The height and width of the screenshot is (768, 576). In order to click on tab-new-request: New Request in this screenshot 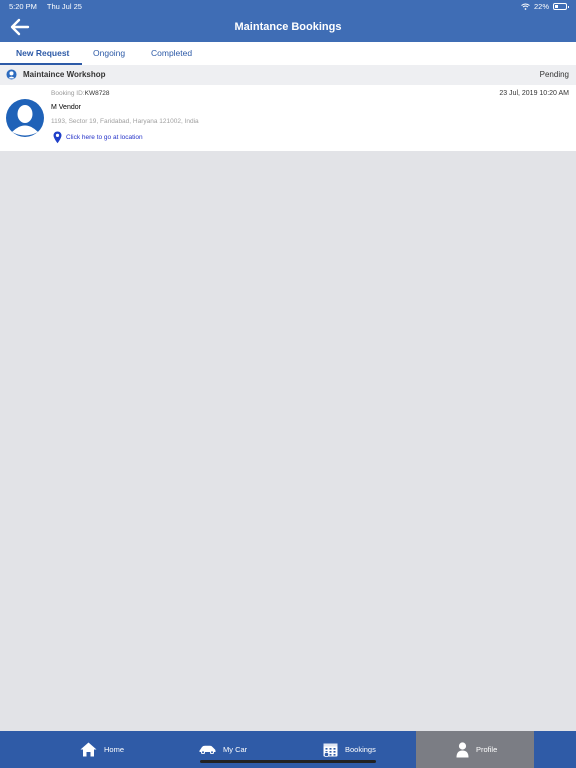, I will do `click(42, 53)`.